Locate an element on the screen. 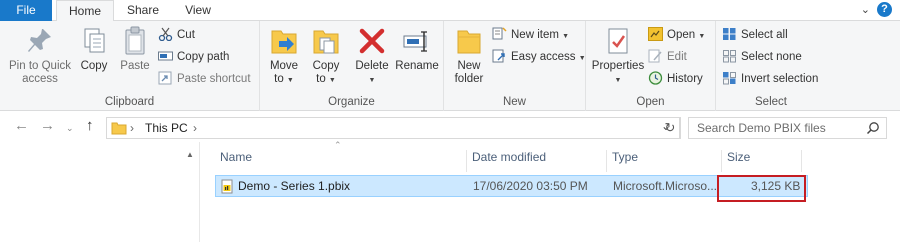 This screenshot has height=242, width=900. pbix-file-icon is located at coordinates (227, 188).